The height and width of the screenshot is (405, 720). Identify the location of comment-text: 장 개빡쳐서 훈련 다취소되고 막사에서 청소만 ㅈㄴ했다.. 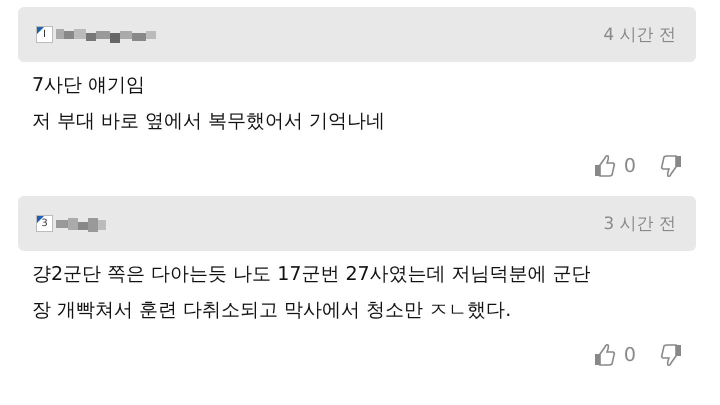
(272, 310).